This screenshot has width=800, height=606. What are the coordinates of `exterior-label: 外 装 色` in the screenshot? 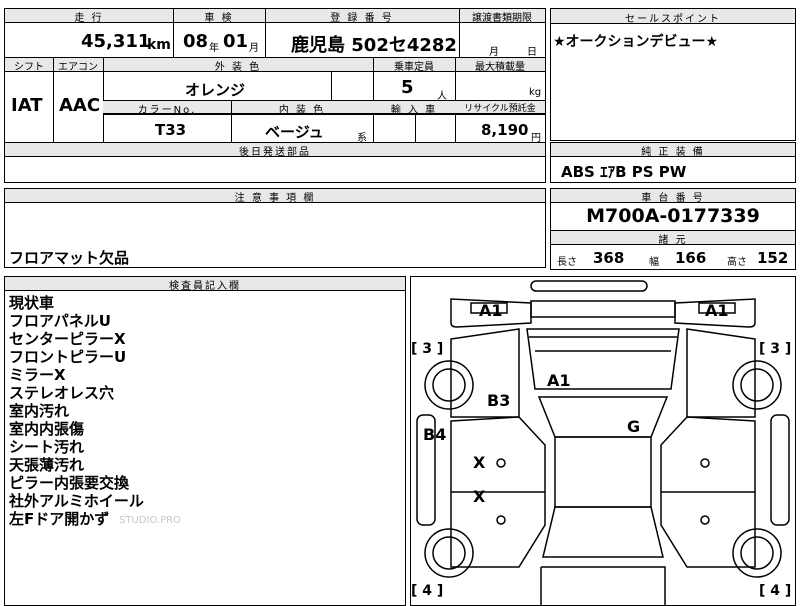 It's located at (238, 67).